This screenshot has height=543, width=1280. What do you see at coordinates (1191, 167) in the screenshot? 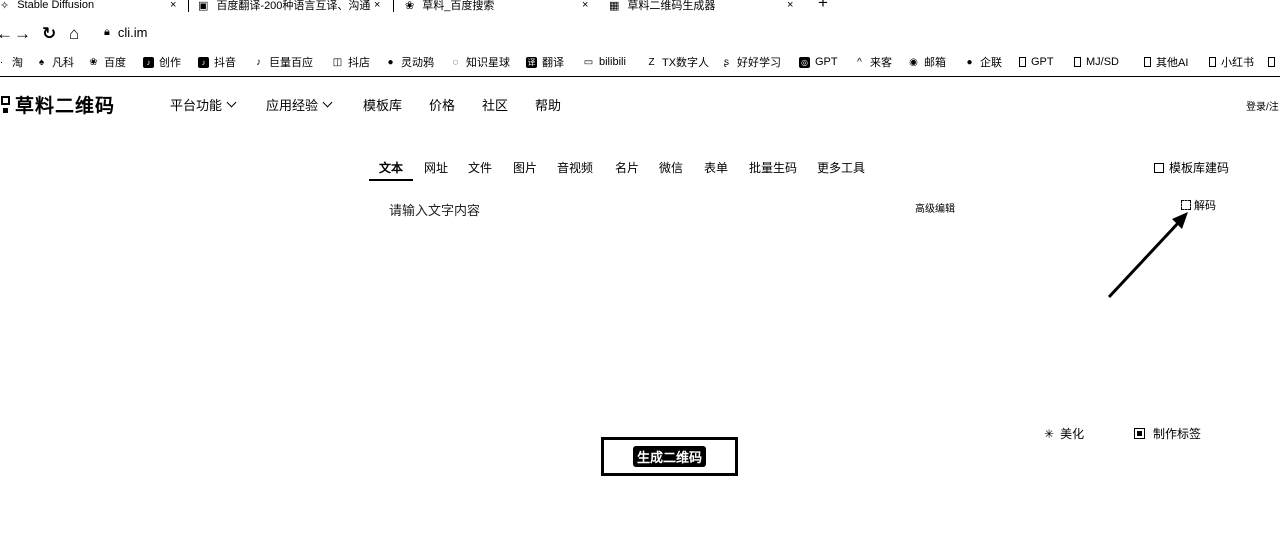
I see `template-code-button: 模板库建码` at bounding box center [1191, 167].